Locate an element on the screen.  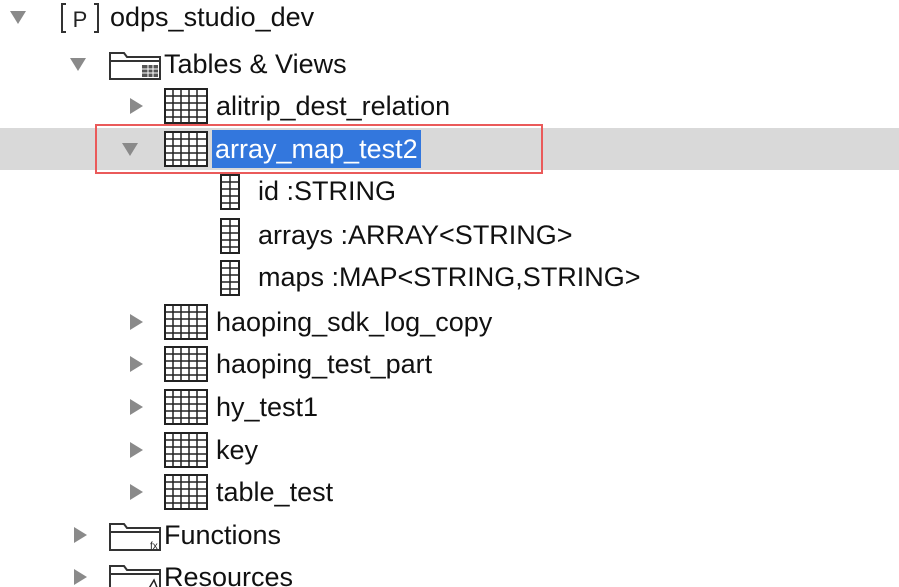
function-folder-icon: fx is located at coordinates (135, 537).